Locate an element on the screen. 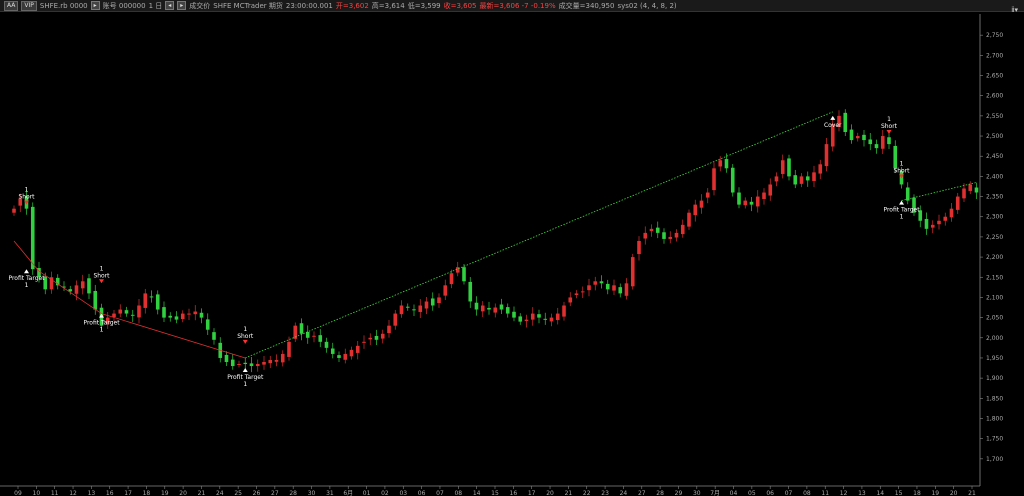 This screenshot has height=496, width=1024. x-tick-label: 05 is located at coordinates (752, 493).